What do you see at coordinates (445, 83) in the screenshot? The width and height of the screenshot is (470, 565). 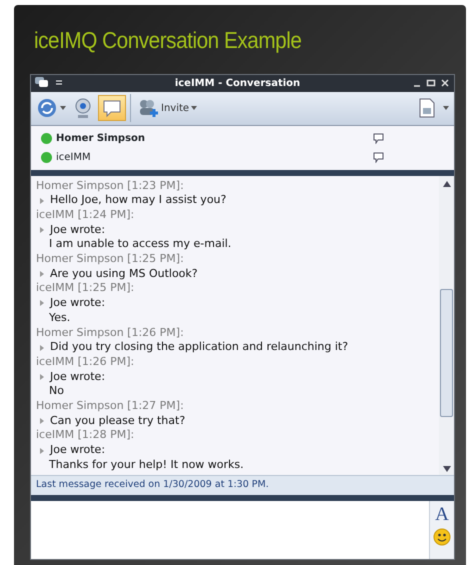 I see `close-icon` at bounding box center [445, 83].